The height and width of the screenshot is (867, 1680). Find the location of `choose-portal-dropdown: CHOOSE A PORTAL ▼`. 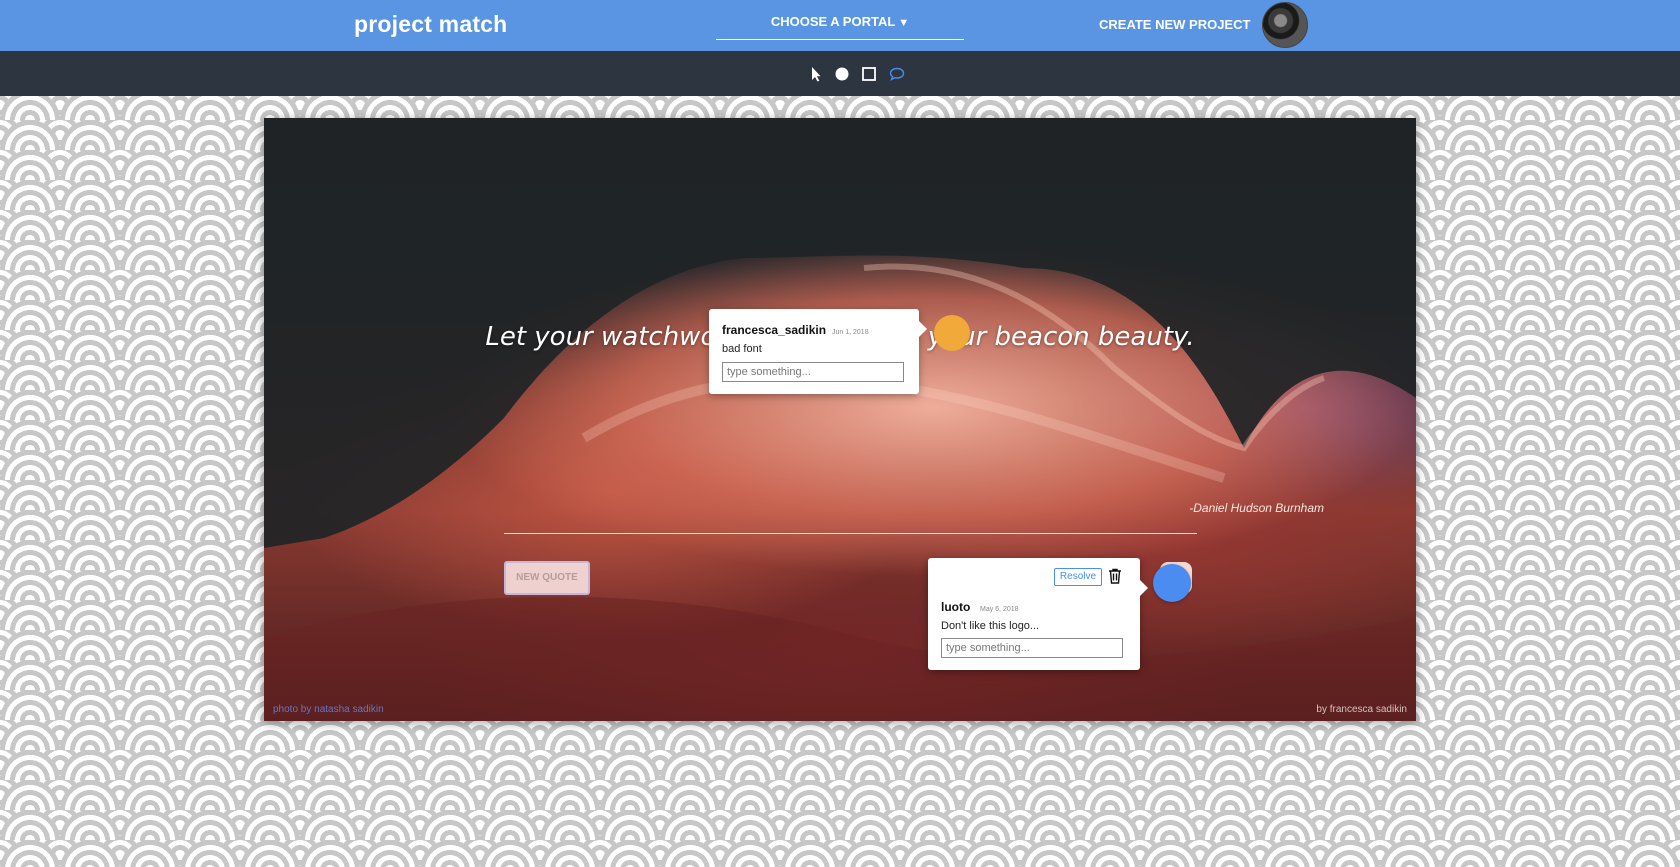

choose-portal-dropdown: CHOOSE A PORTAL ▼ is located at coordinates (840, 27).